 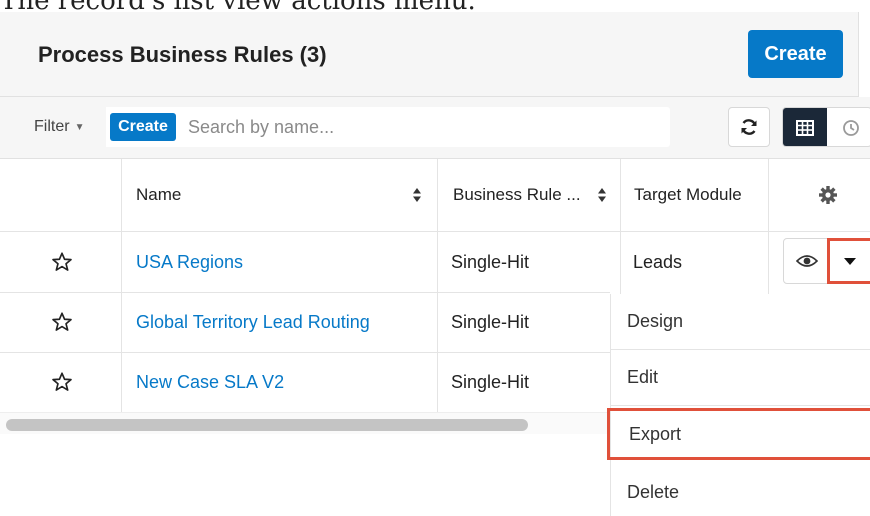 I want to click on refresh-icon, so click(x=749, y=127).